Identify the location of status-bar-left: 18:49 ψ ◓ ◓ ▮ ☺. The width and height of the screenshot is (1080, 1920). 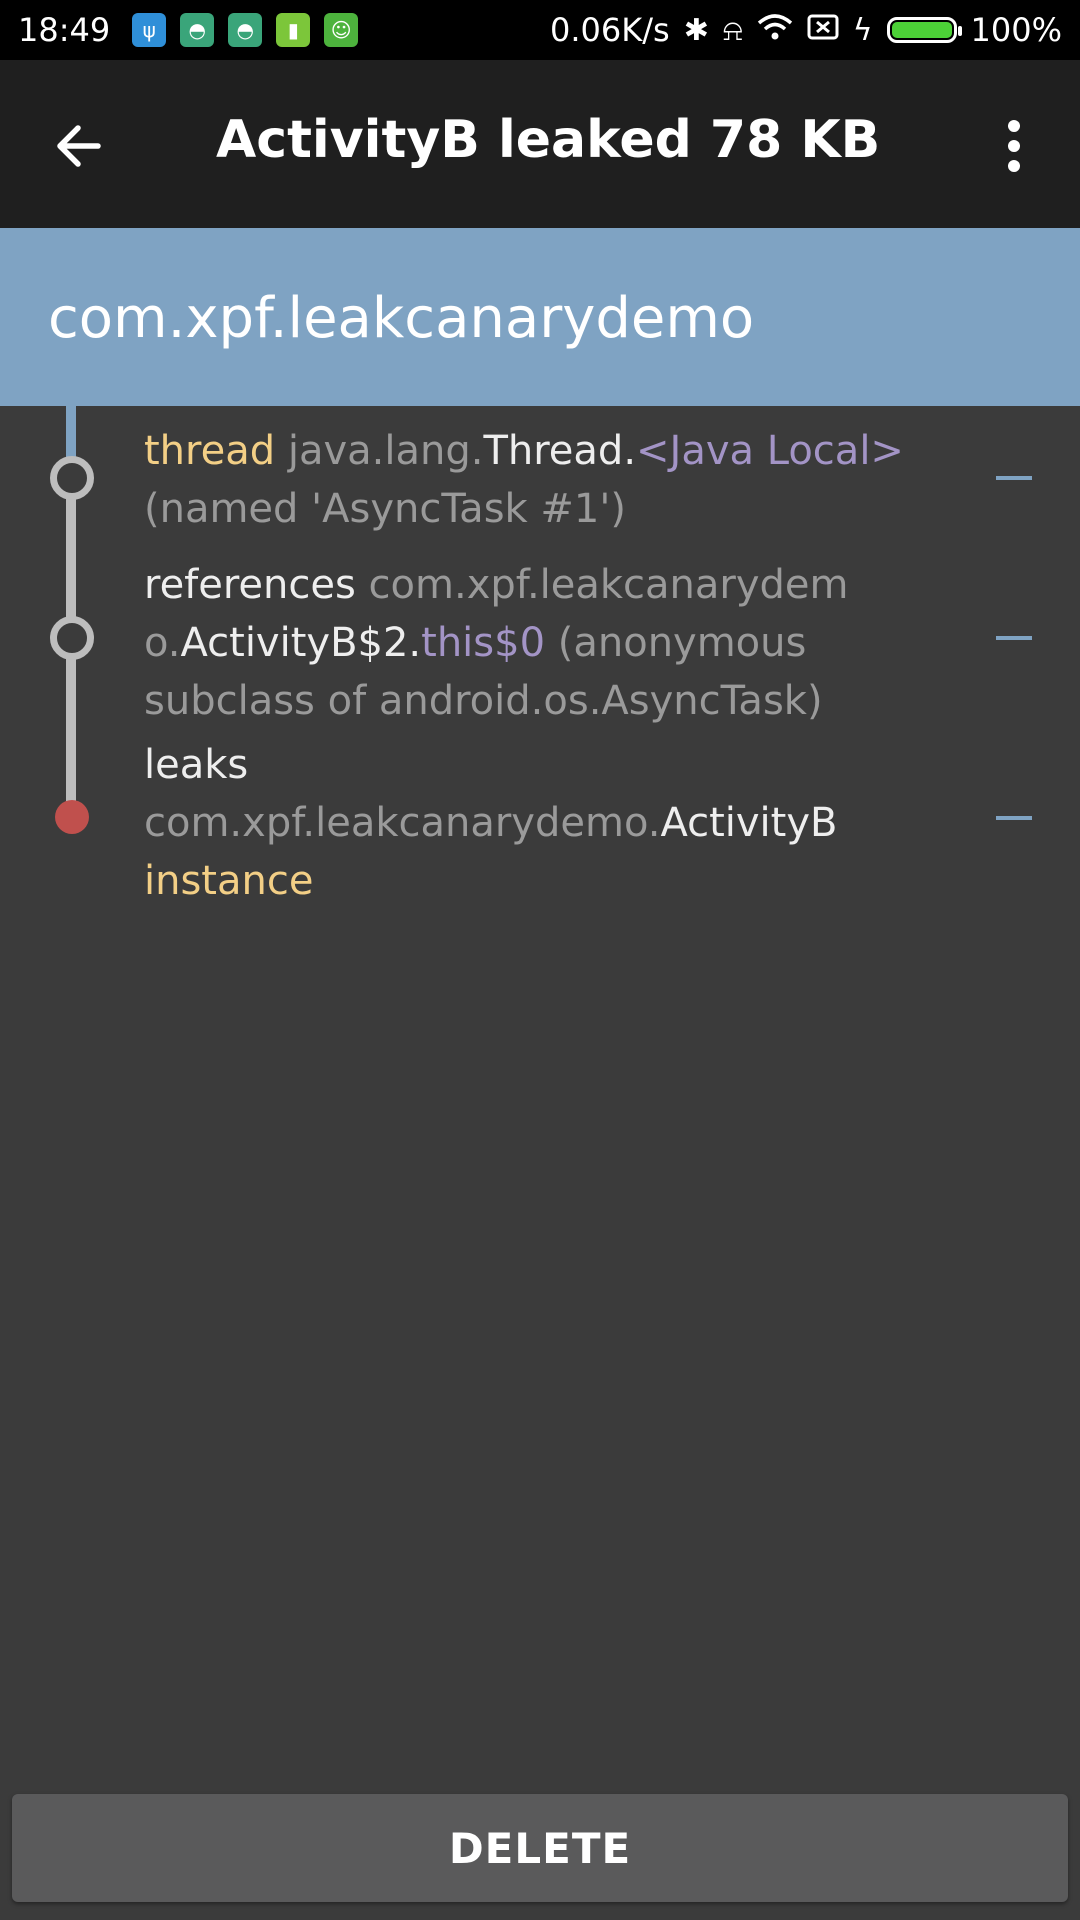
(179, 30).